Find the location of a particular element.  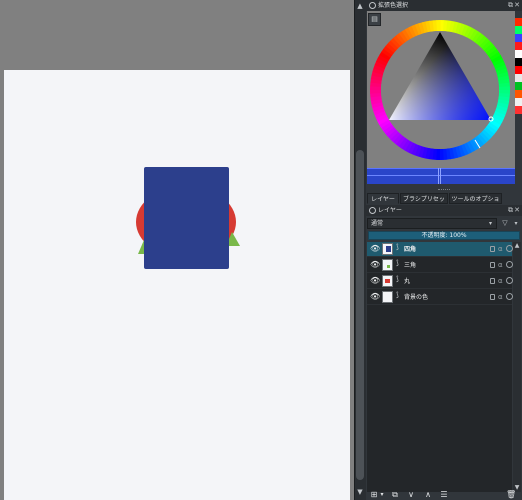

current-color-bar is located at coordinates (441, 176).